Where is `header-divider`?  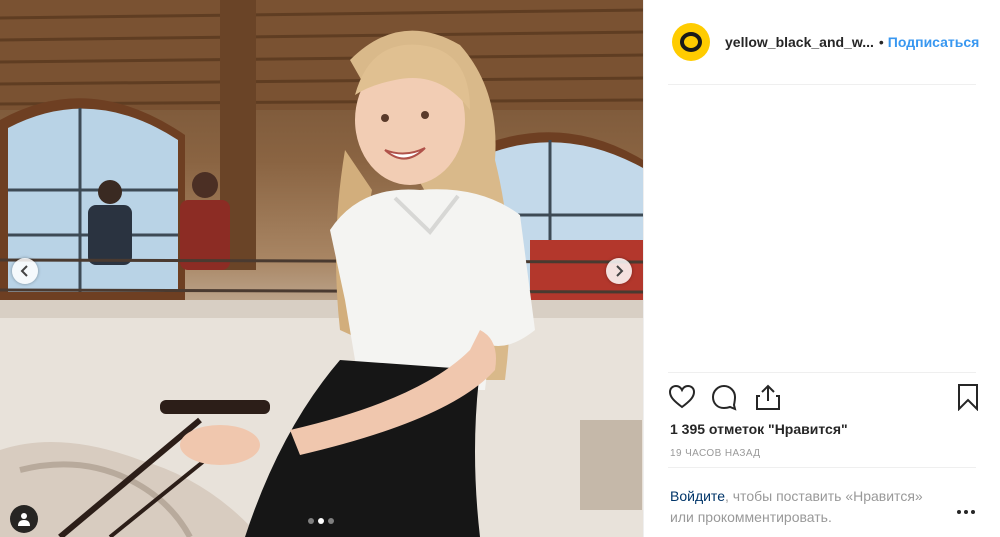 header-divider is located at coordinates (822, 84).